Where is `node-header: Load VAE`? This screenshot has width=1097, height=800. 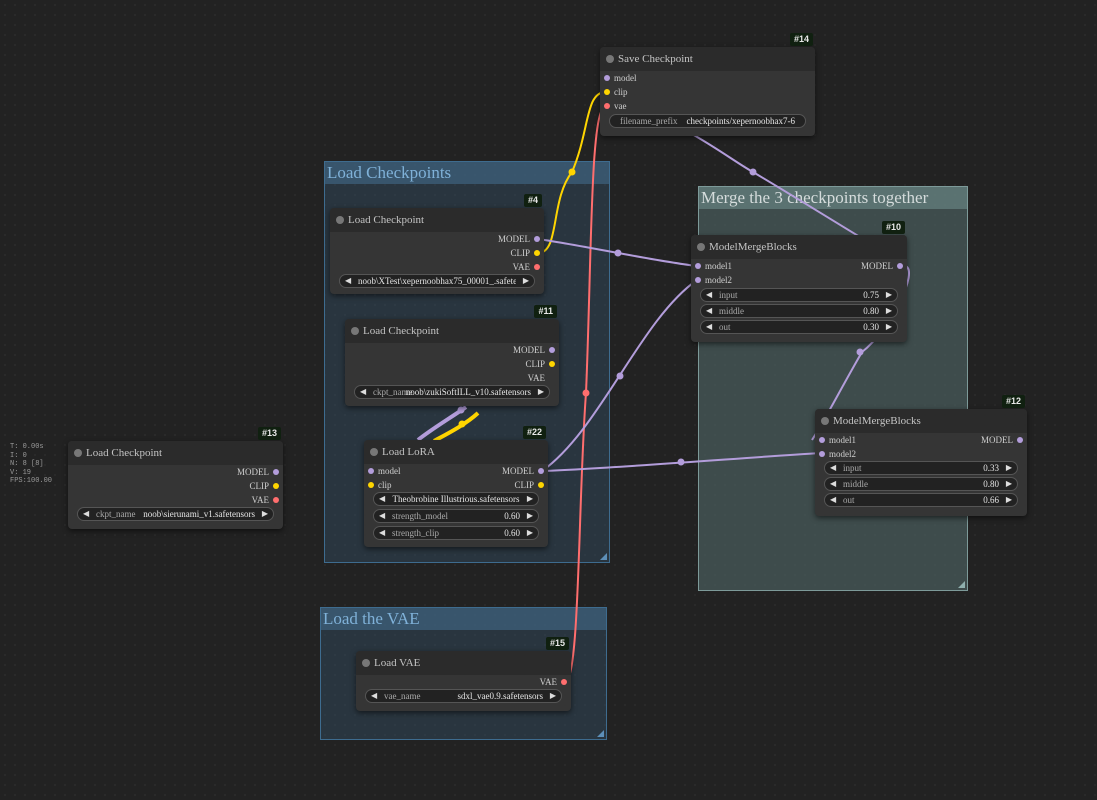
node-header: Load VAE is located at coordinates (463, 663).